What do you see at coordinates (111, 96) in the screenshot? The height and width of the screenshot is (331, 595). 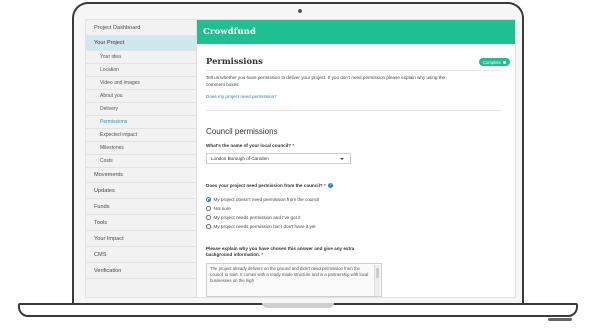 I see `sidebar-item-label: About you` at bounding box center [111, 96].